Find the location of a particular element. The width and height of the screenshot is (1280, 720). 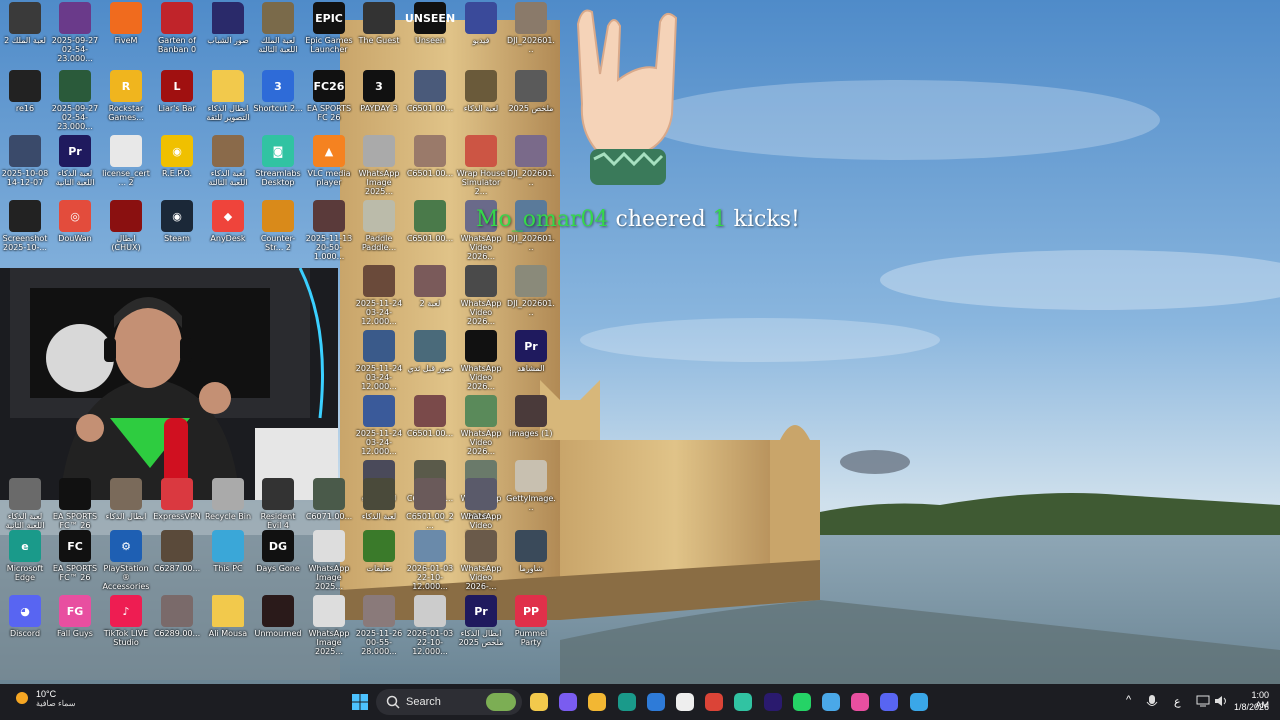

desktop-icon: ابطال الذكاء is located at coordinates (126, 499).